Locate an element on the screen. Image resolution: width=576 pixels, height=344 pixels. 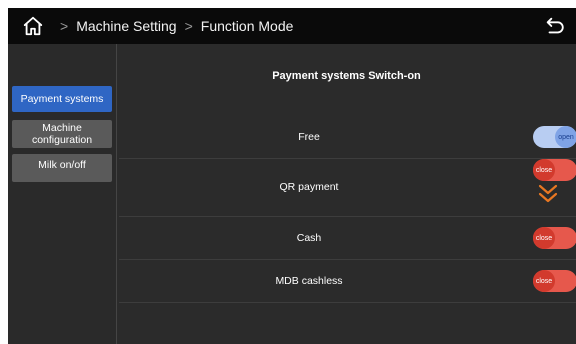
cash-toggle: close is located at coordinates (554, 238).